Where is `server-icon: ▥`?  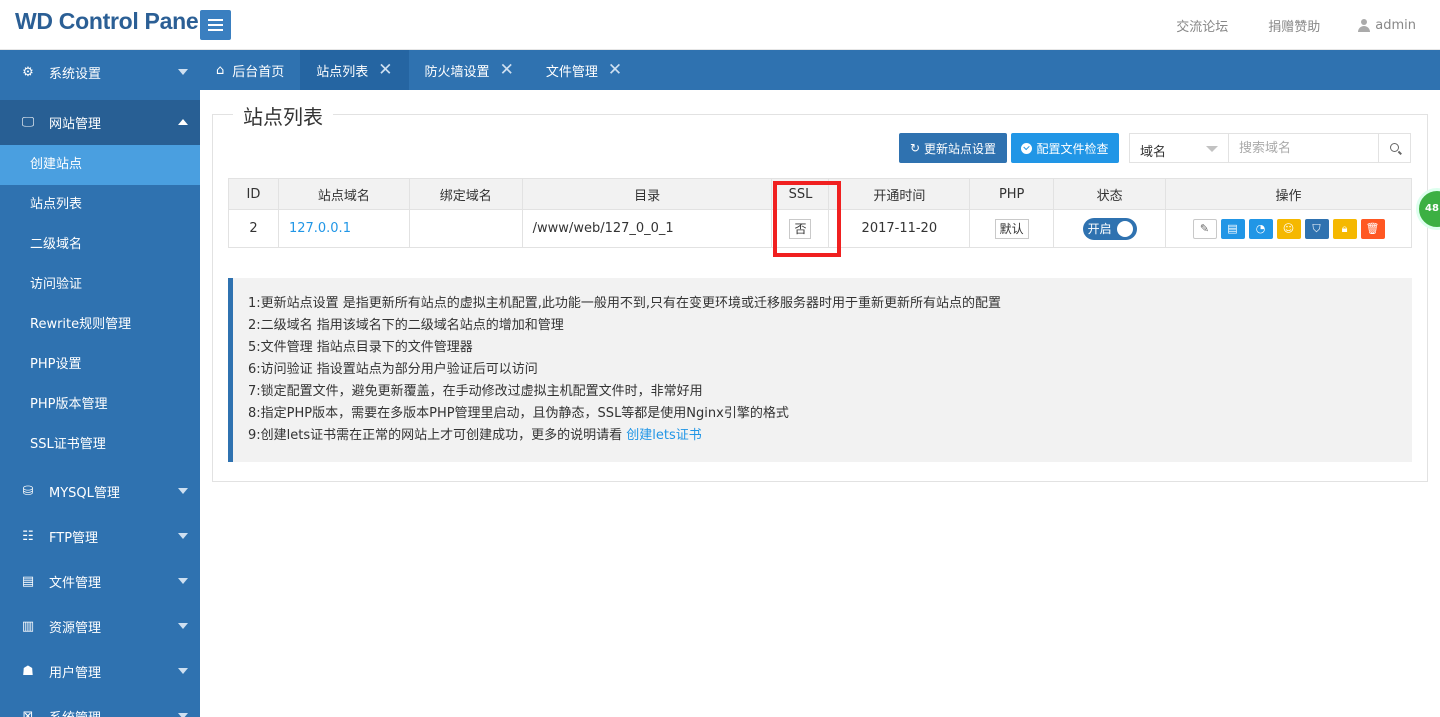 server-icon: ▥ is located at coordinates (28, 626).